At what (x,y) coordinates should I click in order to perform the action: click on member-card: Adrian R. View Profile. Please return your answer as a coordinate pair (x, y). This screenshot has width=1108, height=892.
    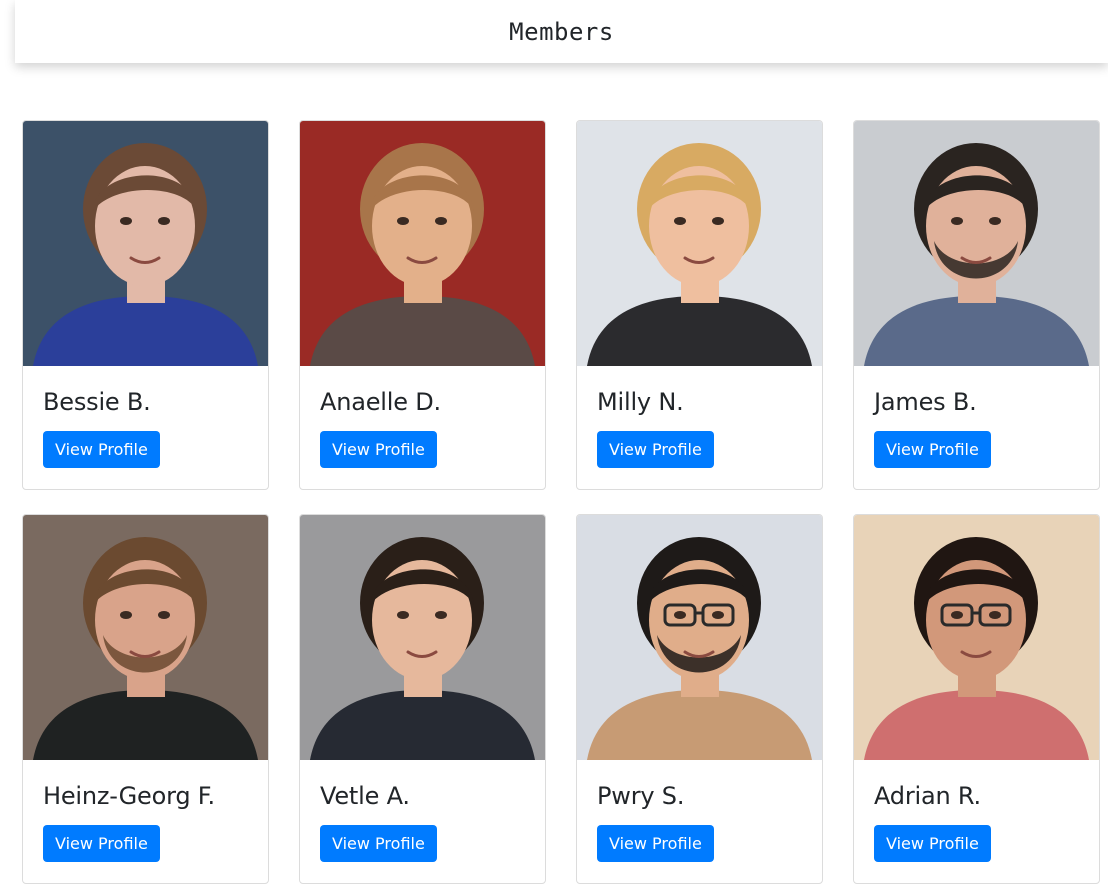
    Looking at the image, I should click on (976, 699).